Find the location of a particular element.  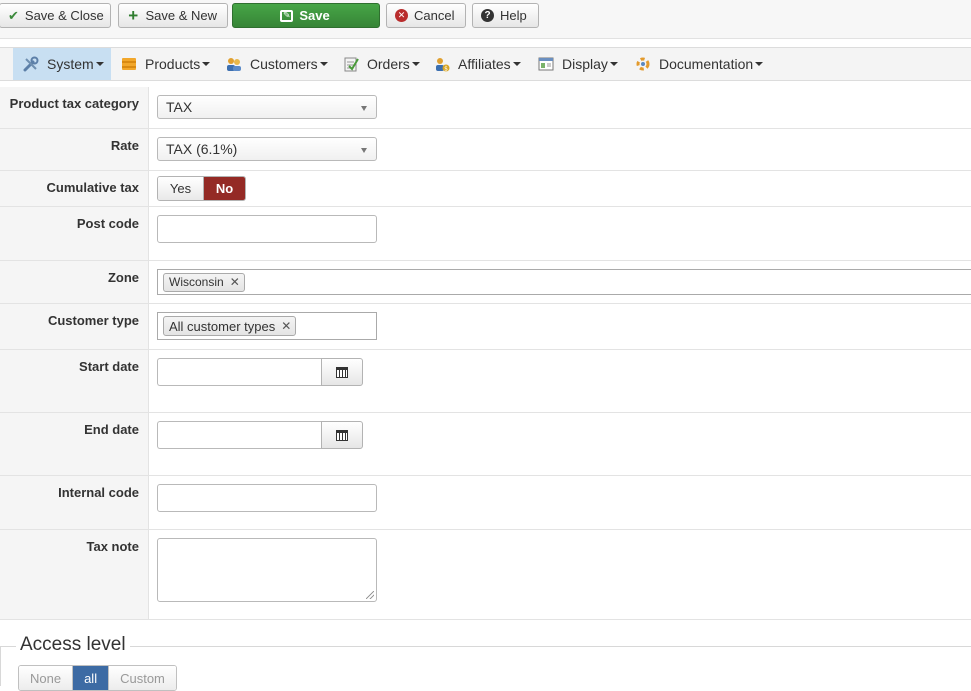

save-close-label: Save & Close is located at coordinates (64, 15).